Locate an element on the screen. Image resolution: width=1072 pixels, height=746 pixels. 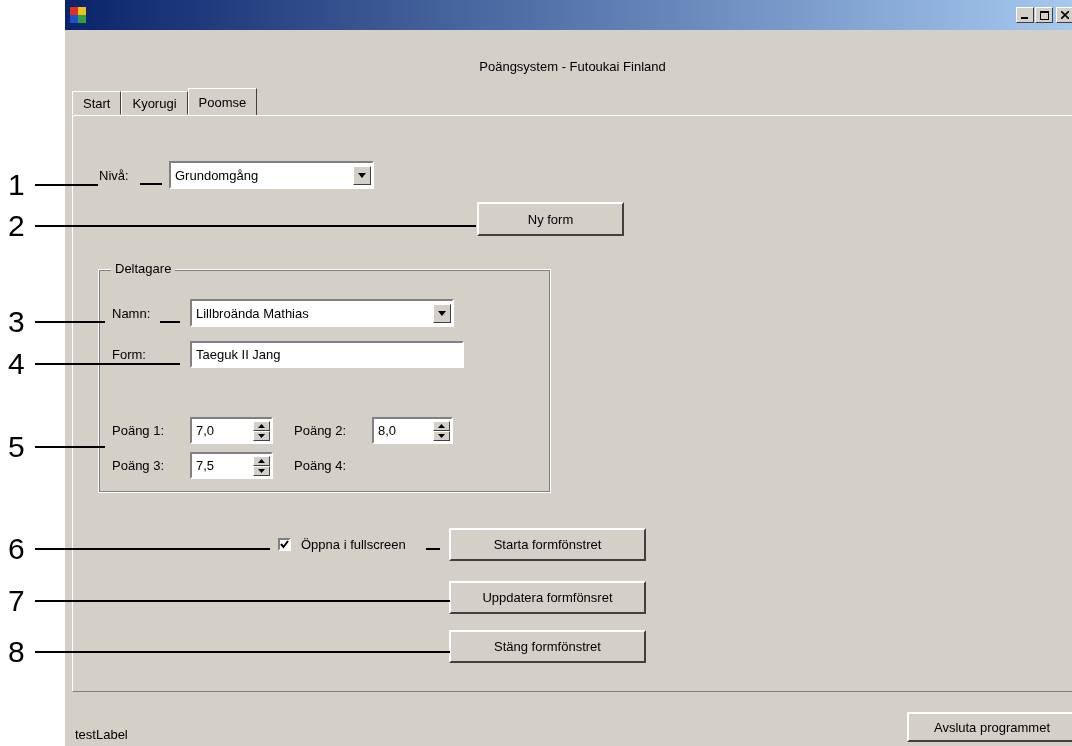
callout-number: 3 is located at coordinates (16, 322).